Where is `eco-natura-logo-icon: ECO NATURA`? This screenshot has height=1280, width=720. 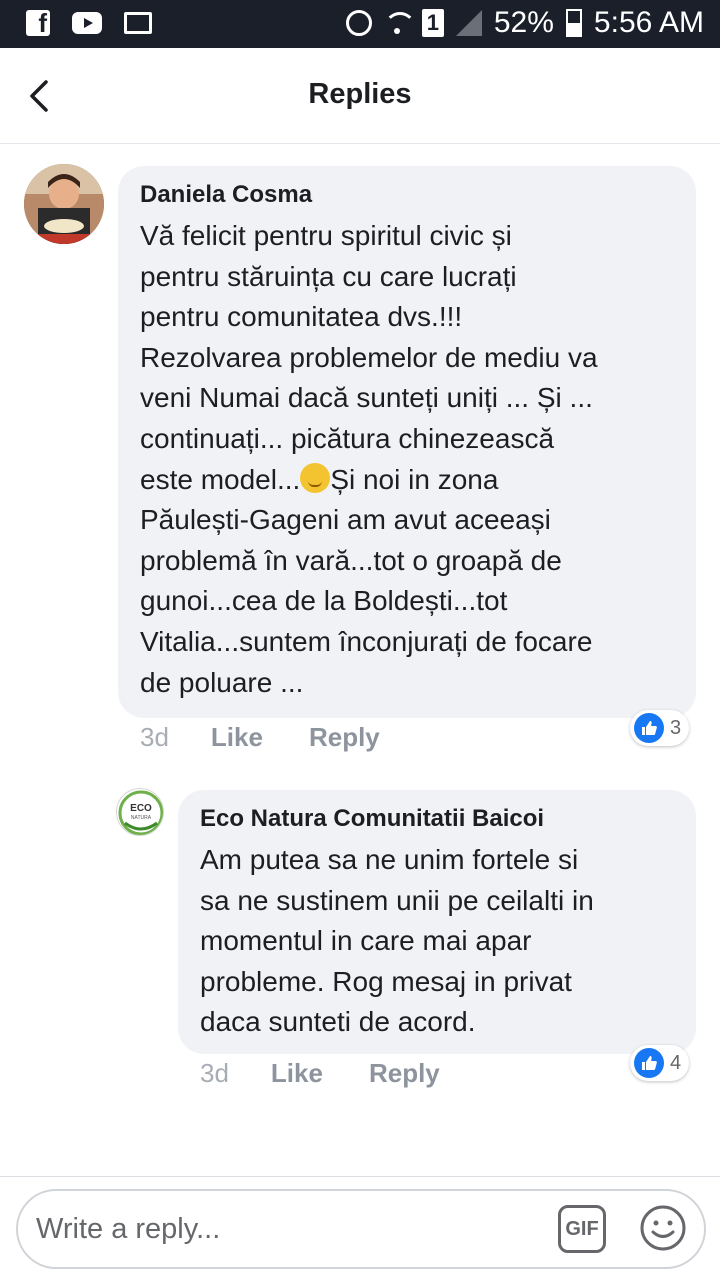
eco-natura-logo-icon: ECO NATURA is located at coordinates (140, 812).